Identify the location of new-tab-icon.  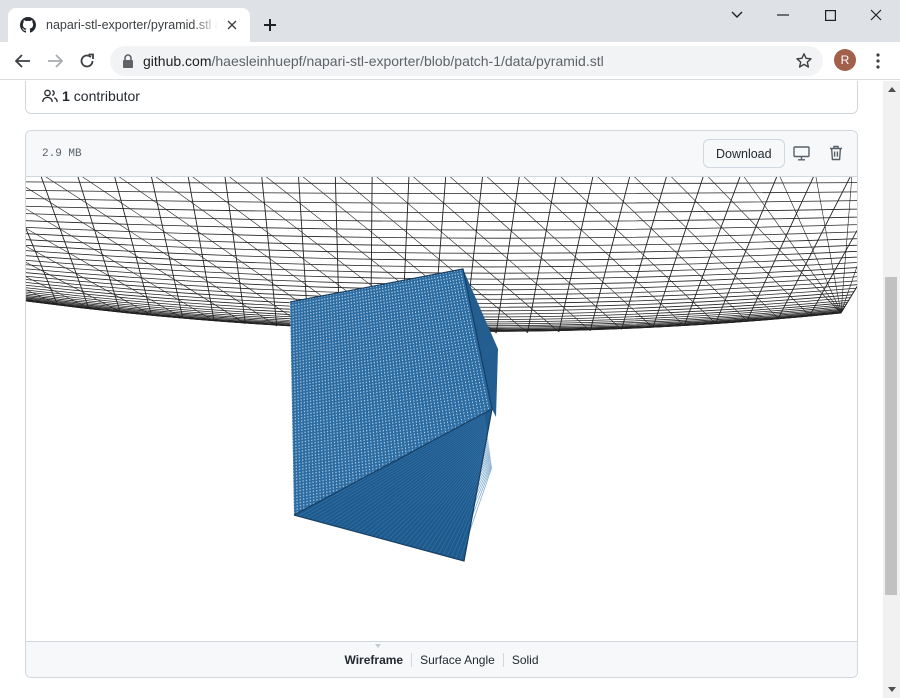
(270, 25).